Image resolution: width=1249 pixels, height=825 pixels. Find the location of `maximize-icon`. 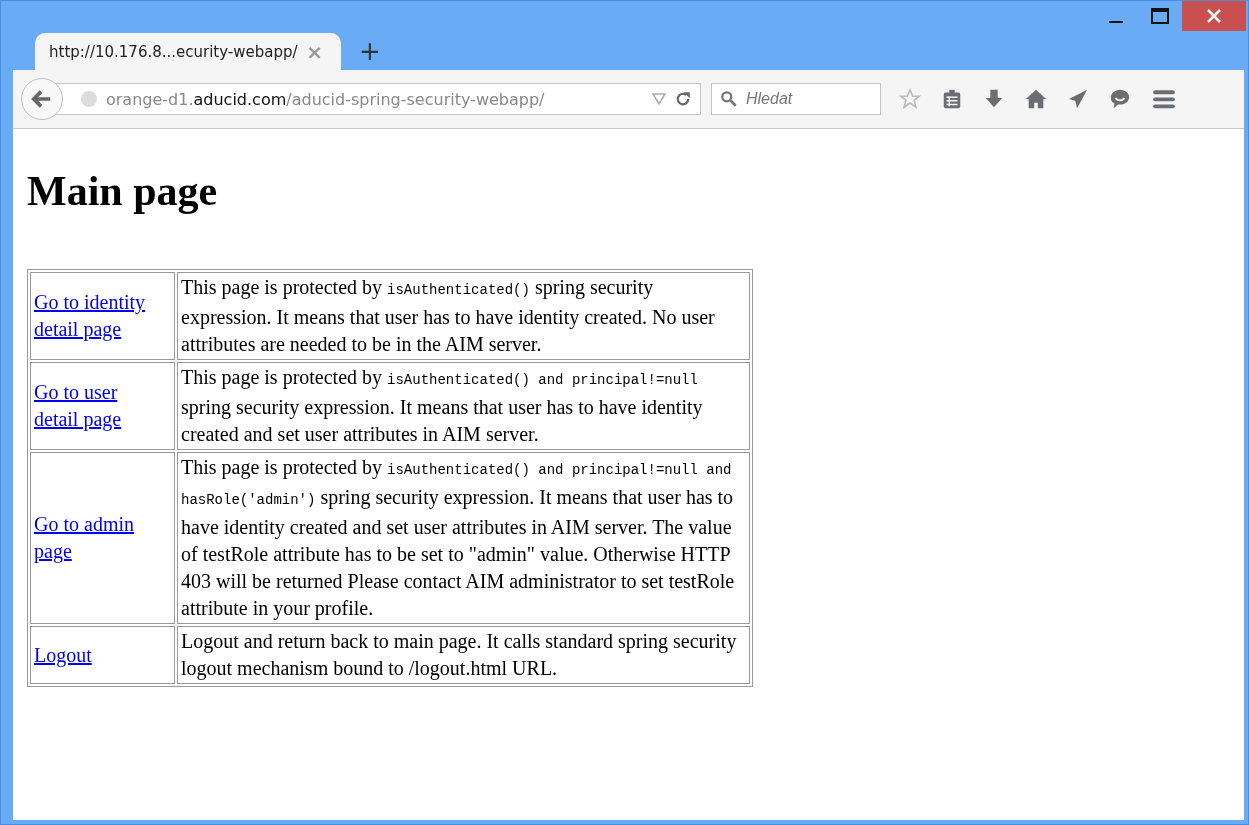

maximize-icon is located at coordinates (1160, 16).